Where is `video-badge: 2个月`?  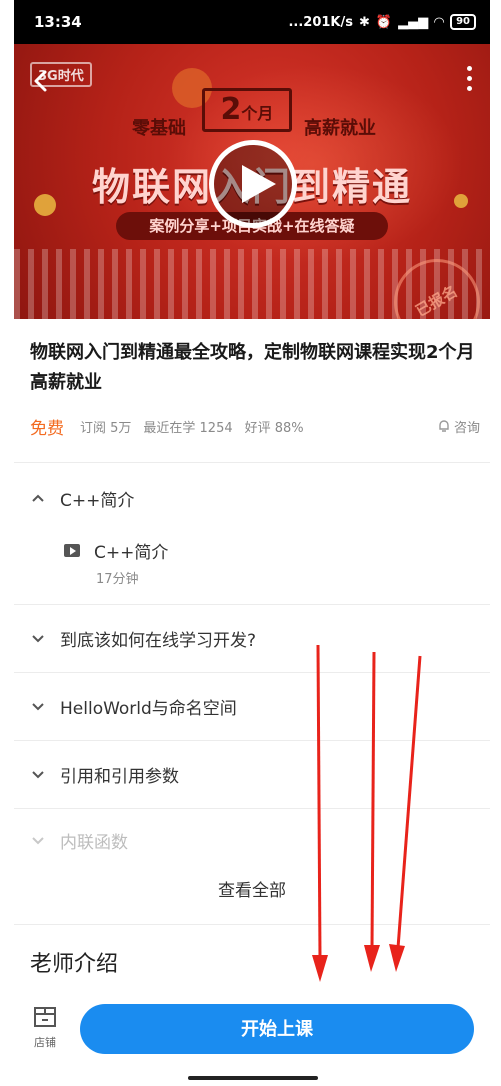 video-badge: 2个月 is located at coordinates (247, 110).